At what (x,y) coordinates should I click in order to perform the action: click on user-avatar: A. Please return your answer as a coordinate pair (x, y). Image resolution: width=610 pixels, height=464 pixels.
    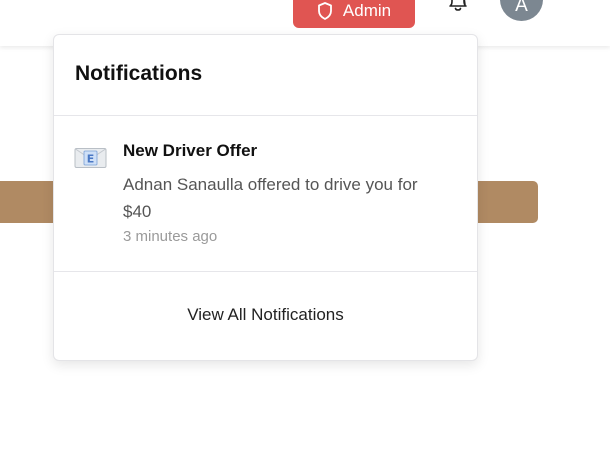
    Looking at the image, I should click on (521, 10).